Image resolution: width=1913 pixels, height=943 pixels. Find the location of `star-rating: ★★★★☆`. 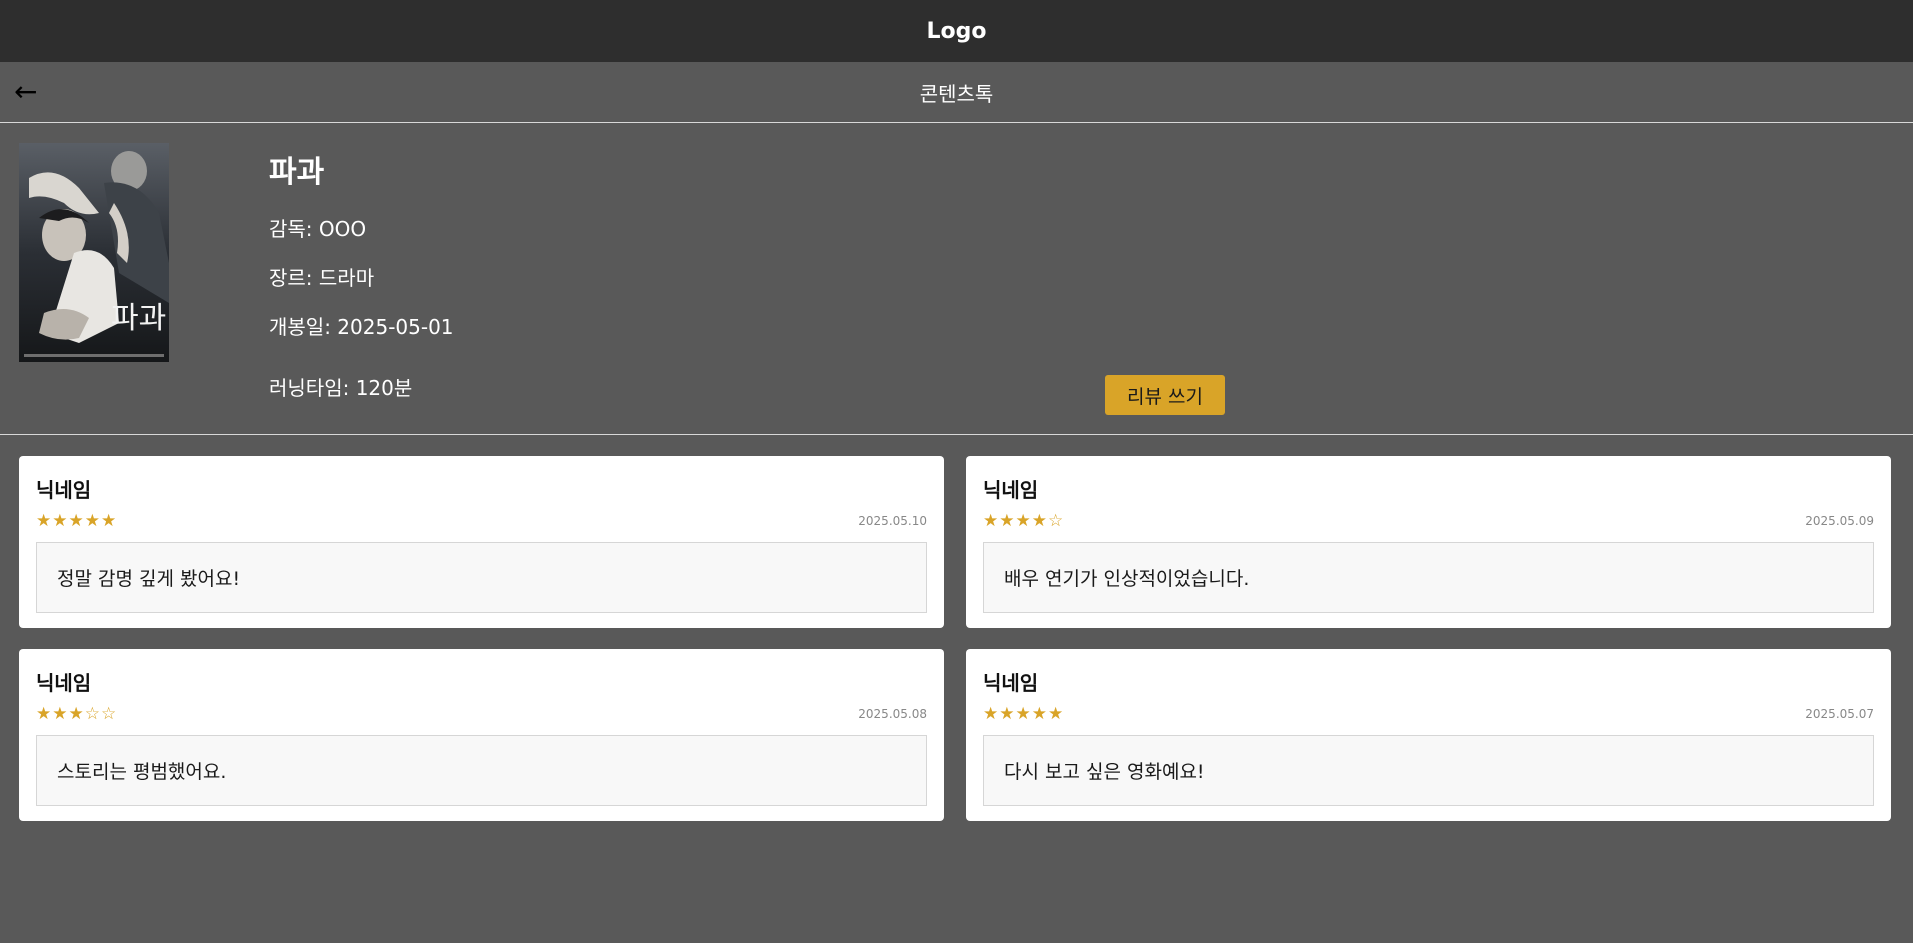

star-rating: ★★★★☆ is located at coordinates (1024, 521).